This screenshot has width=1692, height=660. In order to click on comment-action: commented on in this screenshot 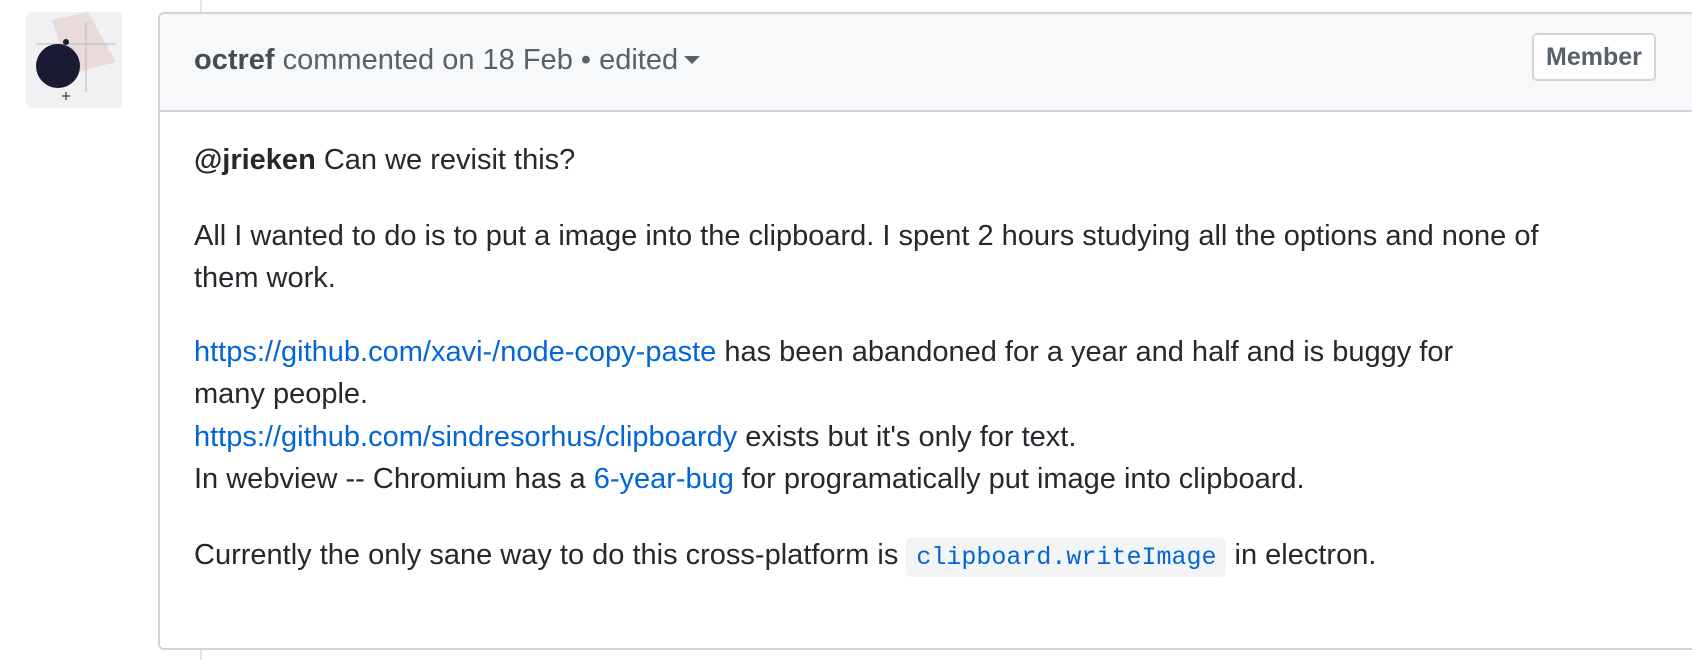, I will do `click(378, 60)`.